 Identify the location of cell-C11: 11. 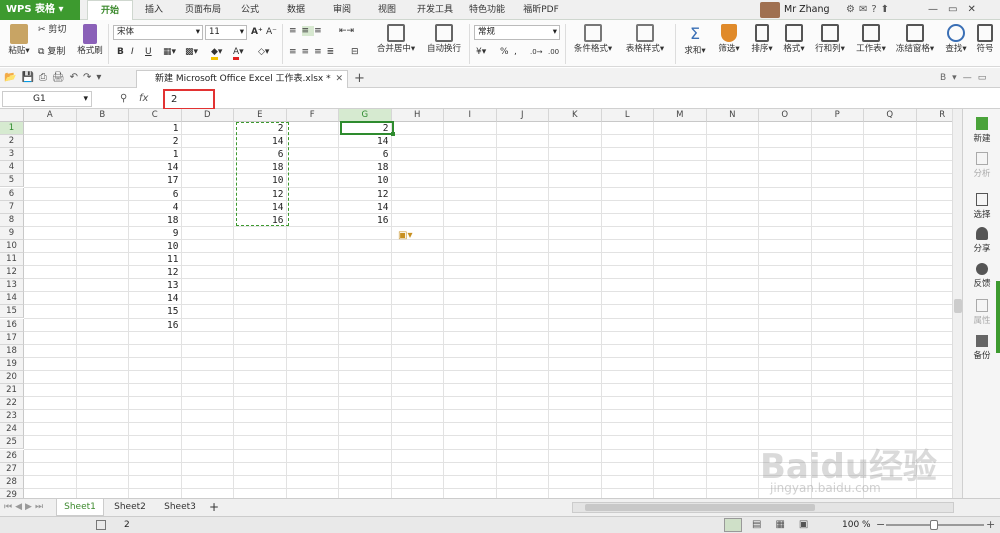
(153, 259).